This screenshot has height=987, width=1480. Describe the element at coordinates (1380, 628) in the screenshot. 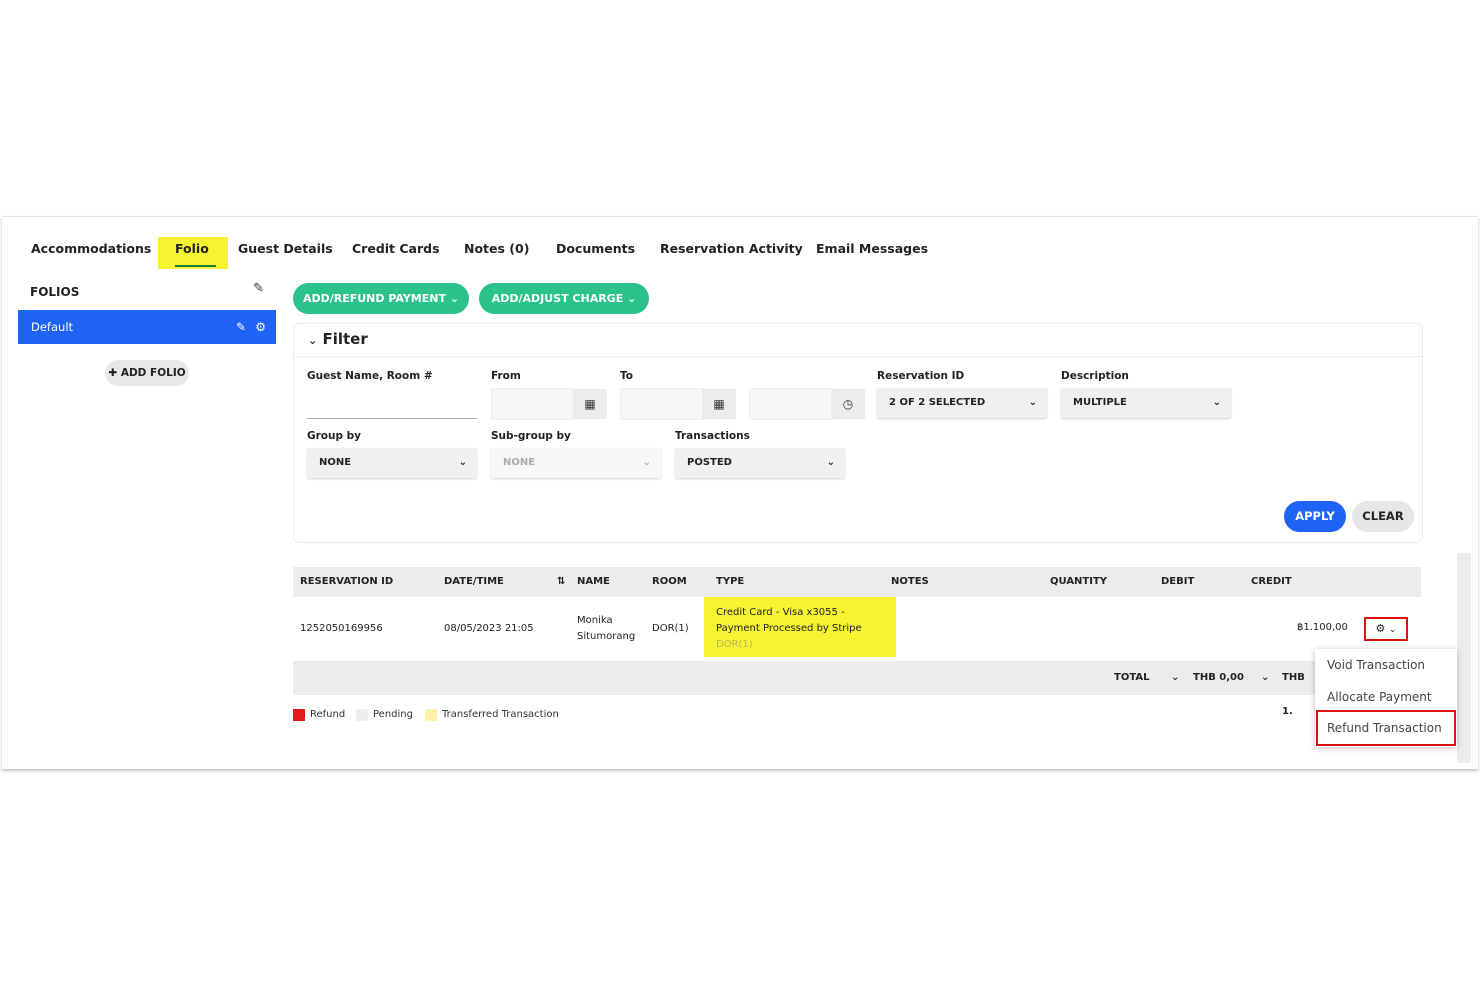

I see `gear-icon: ⚙` at that location.